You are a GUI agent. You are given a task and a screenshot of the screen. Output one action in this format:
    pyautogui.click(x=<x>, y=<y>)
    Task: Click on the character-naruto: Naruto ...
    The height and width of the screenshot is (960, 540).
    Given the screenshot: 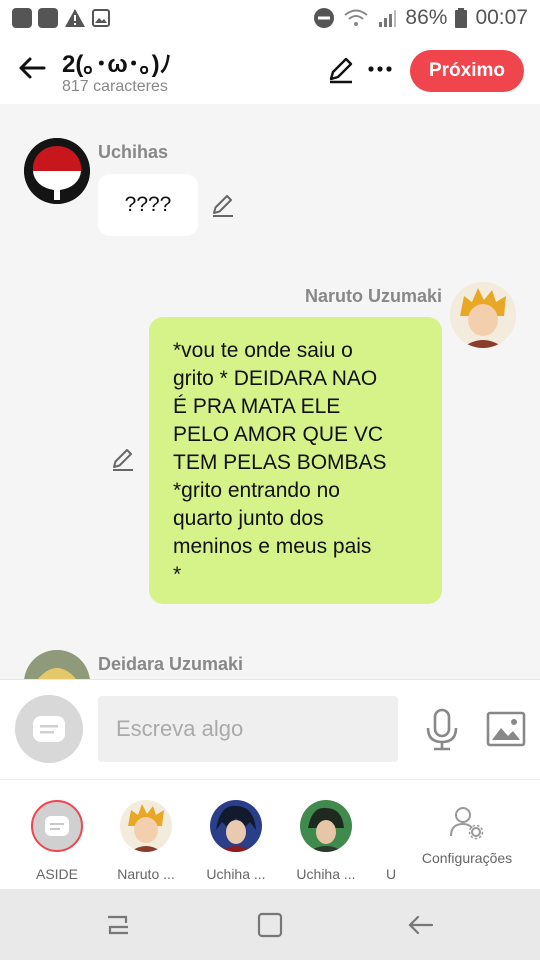 What is the action you would take?
    pyautogui.click(x=146, y=841)
    